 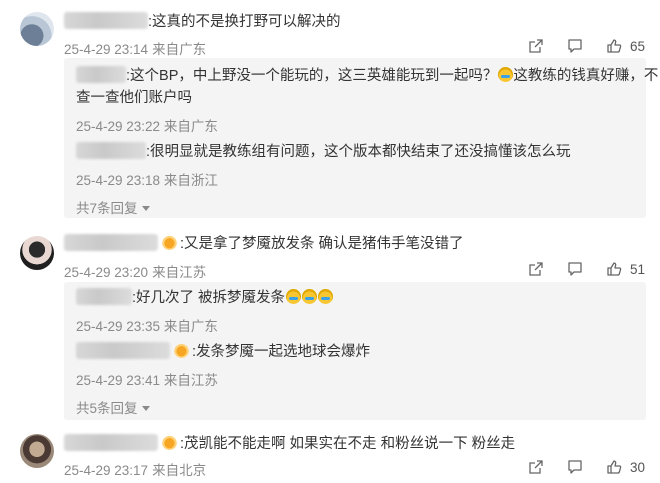 What do you see at coordinates (202, 22) in the screenshot?
I see `comment-text: :这真的不是换打野可以解决的` at bounding box center [202, 22].